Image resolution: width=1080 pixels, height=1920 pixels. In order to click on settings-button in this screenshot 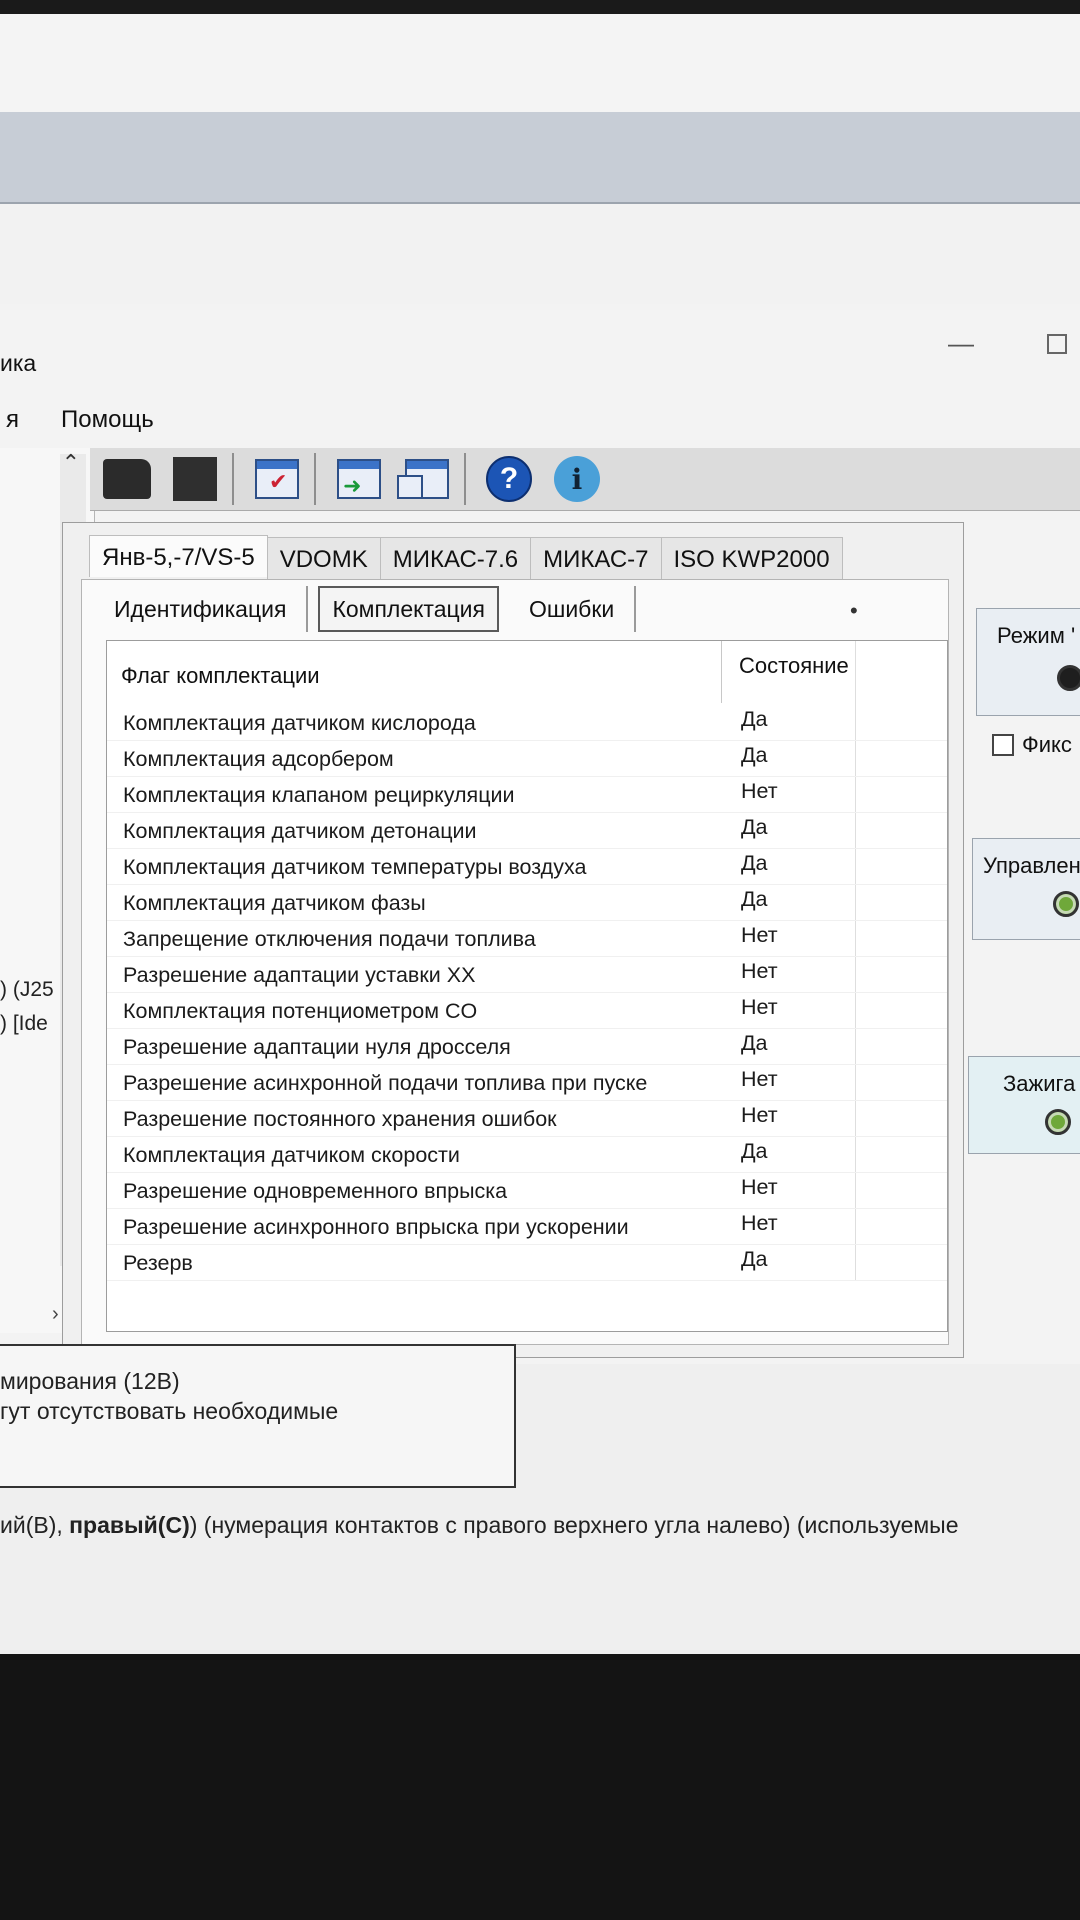, I will do `click(277, 479)`.